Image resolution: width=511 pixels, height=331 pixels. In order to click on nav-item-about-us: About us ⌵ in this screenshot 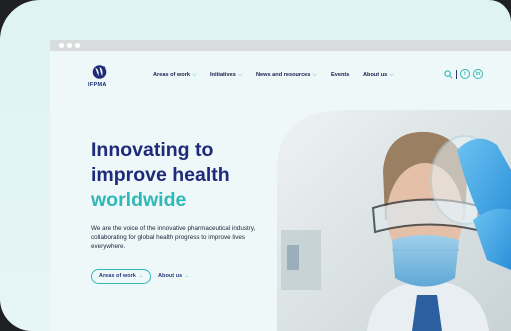, I will do `click(378, 75)`.